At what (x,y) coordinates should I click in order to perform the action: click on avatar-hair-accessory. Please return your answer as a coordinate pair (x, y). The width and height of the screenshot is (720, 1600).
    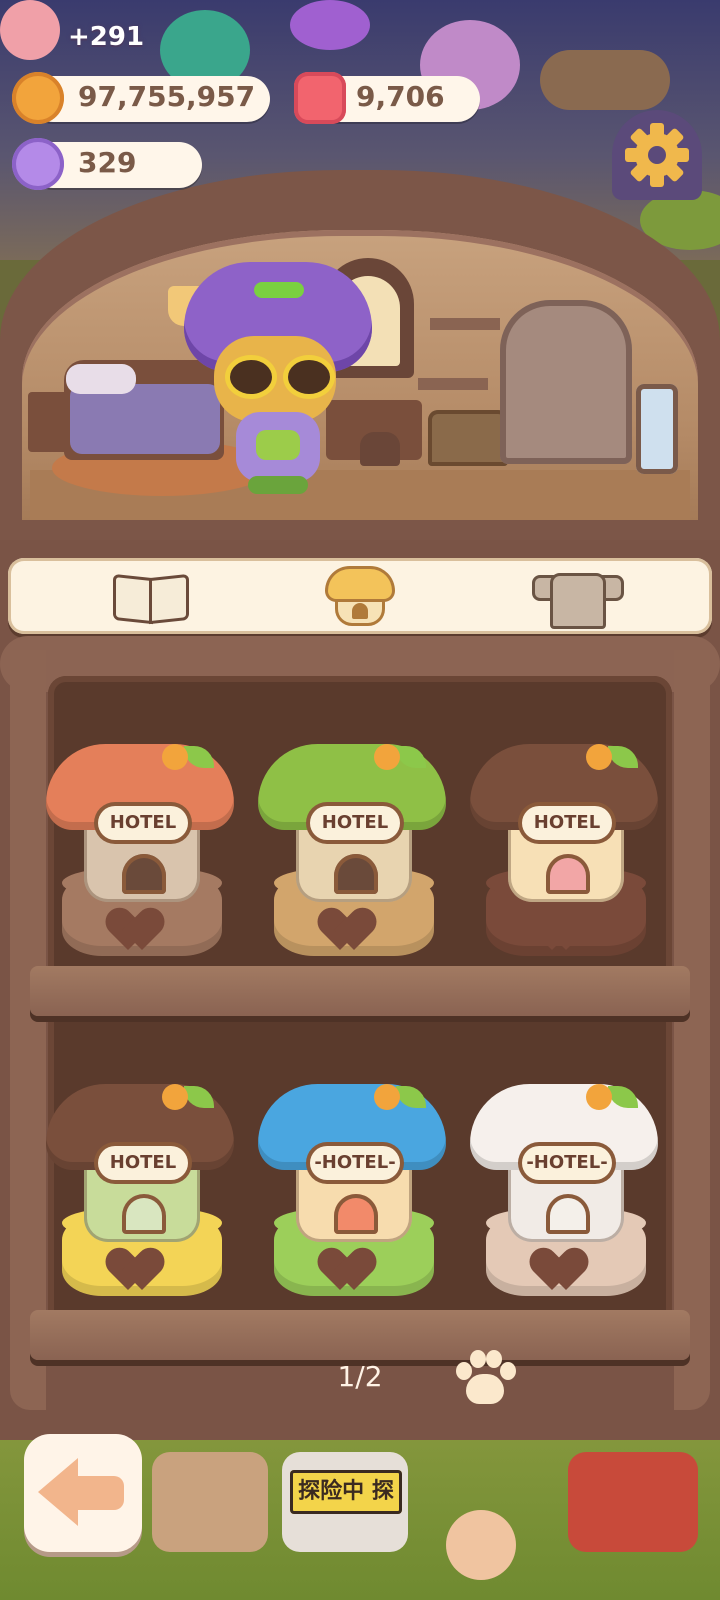
    Looking at the image, I should click on (279, 290).